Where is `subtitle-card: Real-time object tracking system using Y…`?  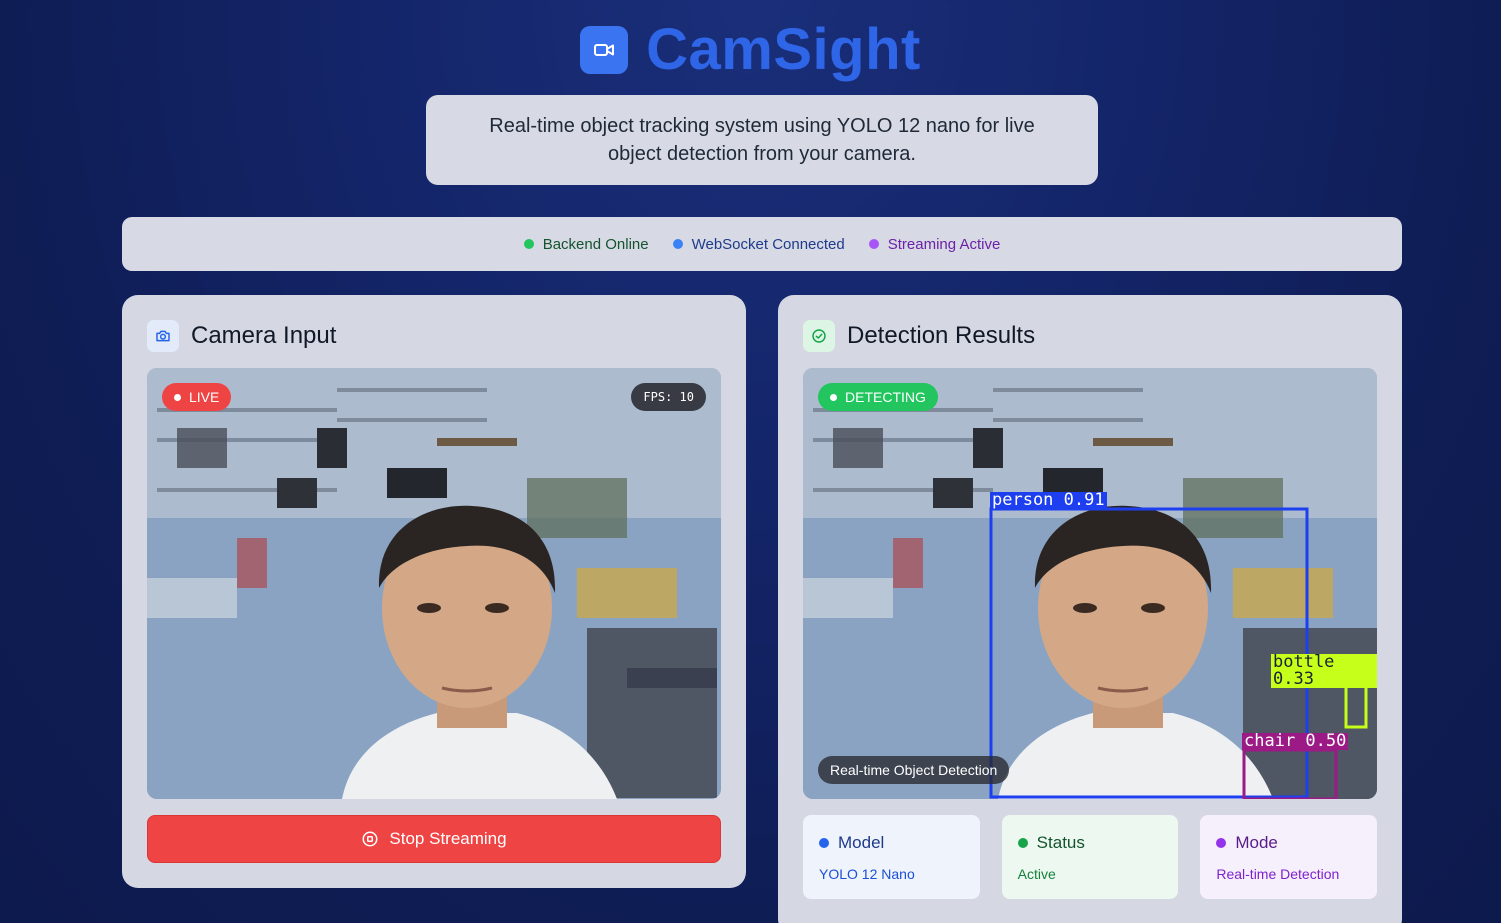 subtitle-card: Real-time object tracking system using Y… is located at coordinates (762, 140).